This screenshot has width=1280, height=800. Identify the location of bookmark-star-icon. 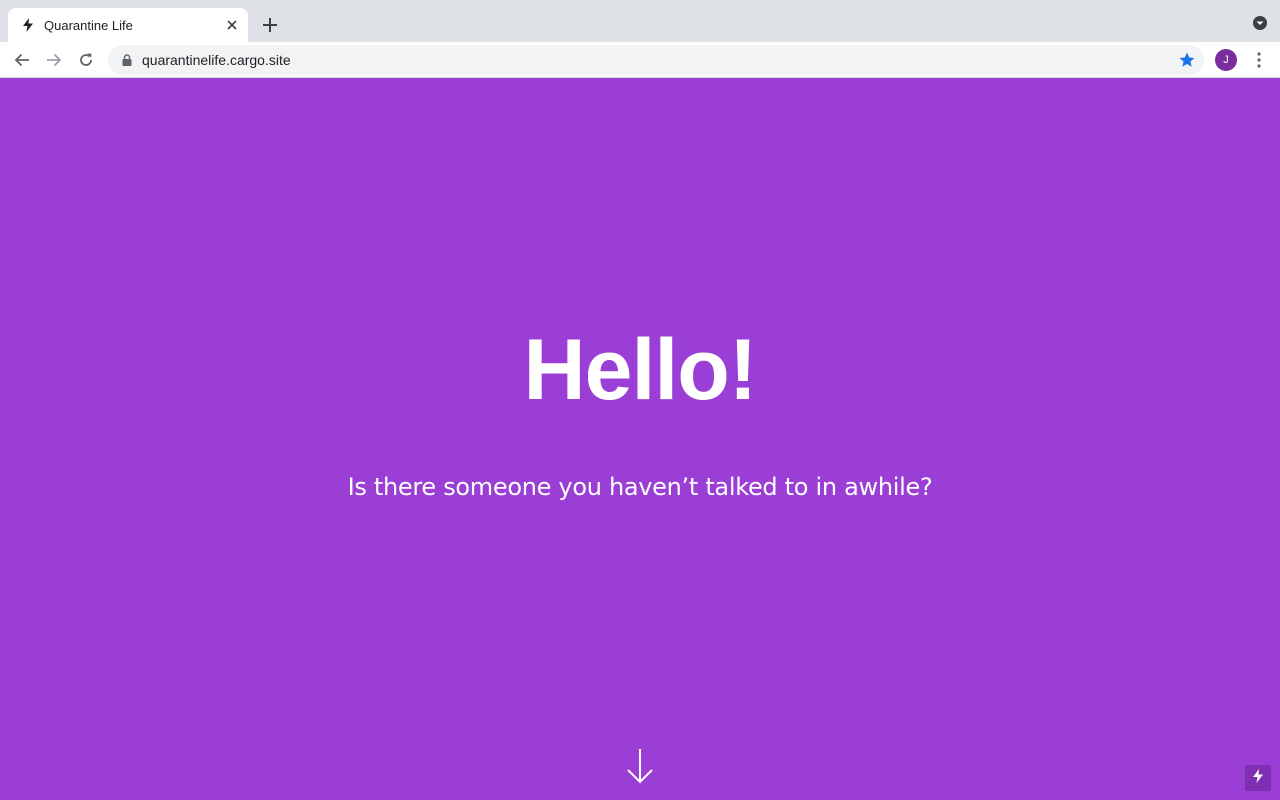
(1187, 60).